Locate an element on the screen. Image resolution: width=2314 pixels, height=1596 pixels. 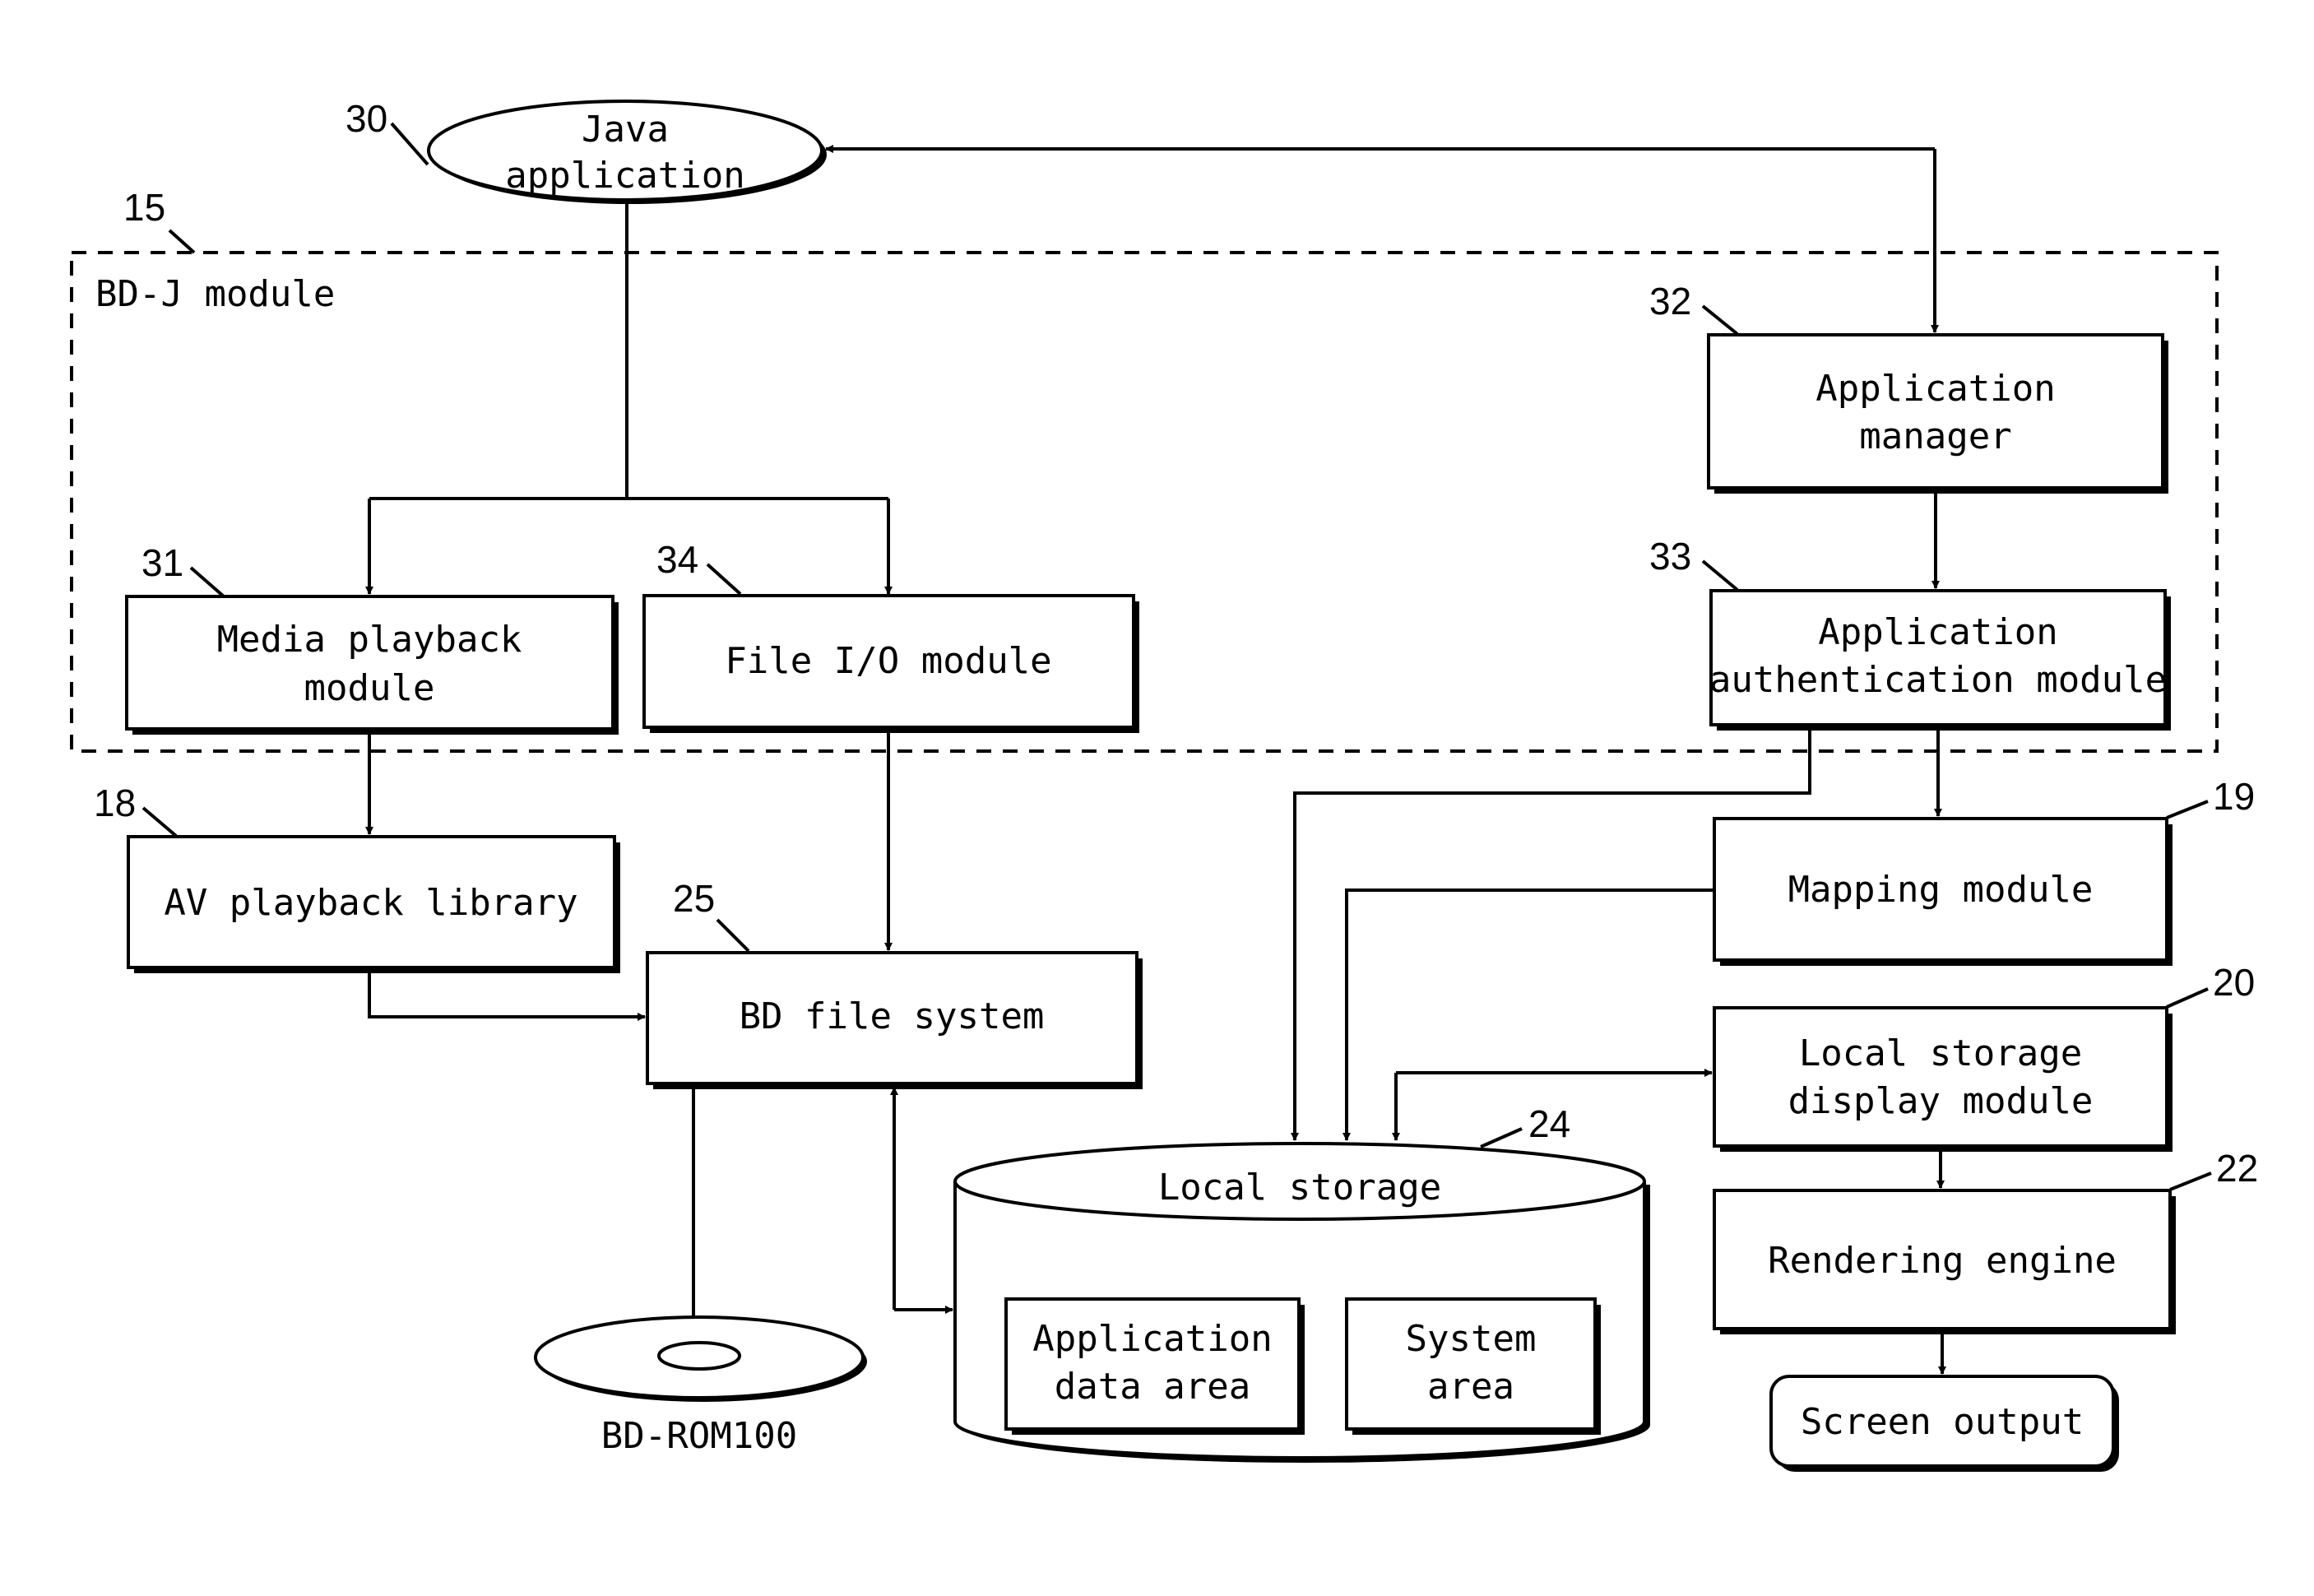
bdfs-line1: BD file system is located at coordinates (892, 1016).